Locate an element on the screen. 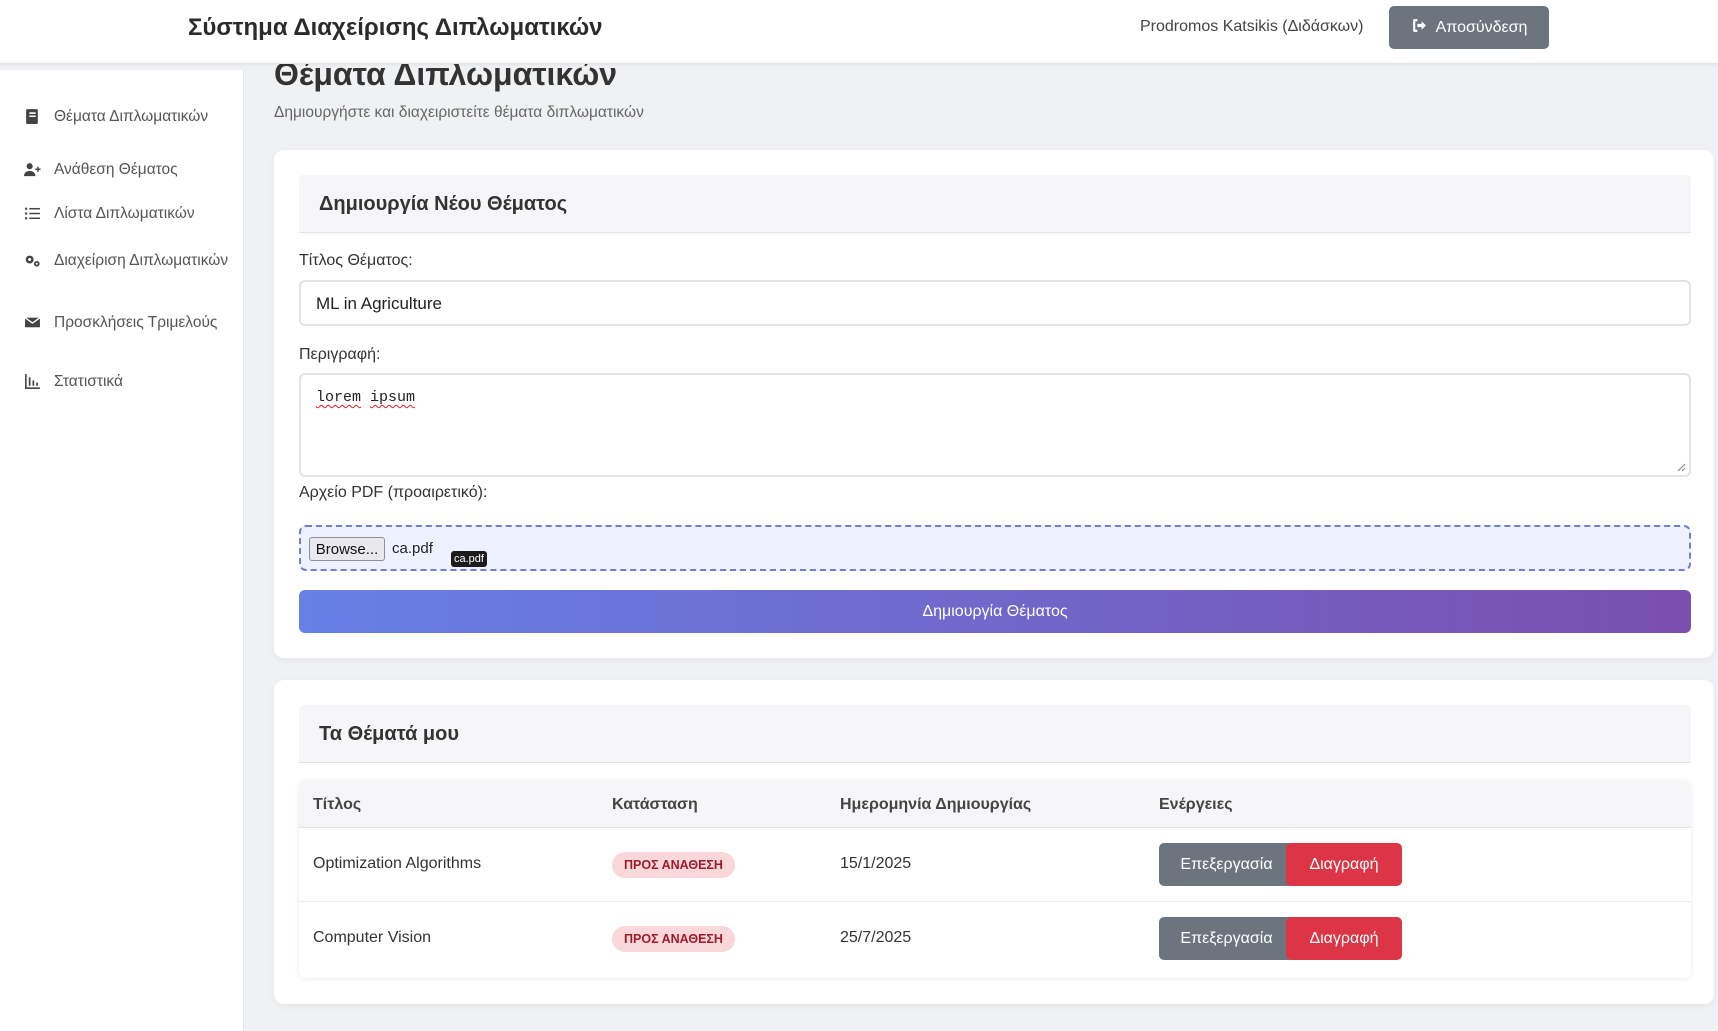 The image size is (1718, 1031). file-tooltip: ca.pdf is located at coordinates (469, 559).